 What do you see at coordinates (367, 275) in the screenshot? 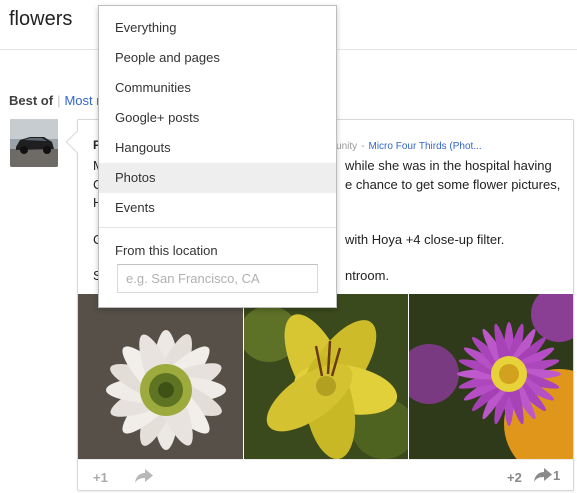
I see `post-line-text: ntroom.` at bounding box center [367, 275].